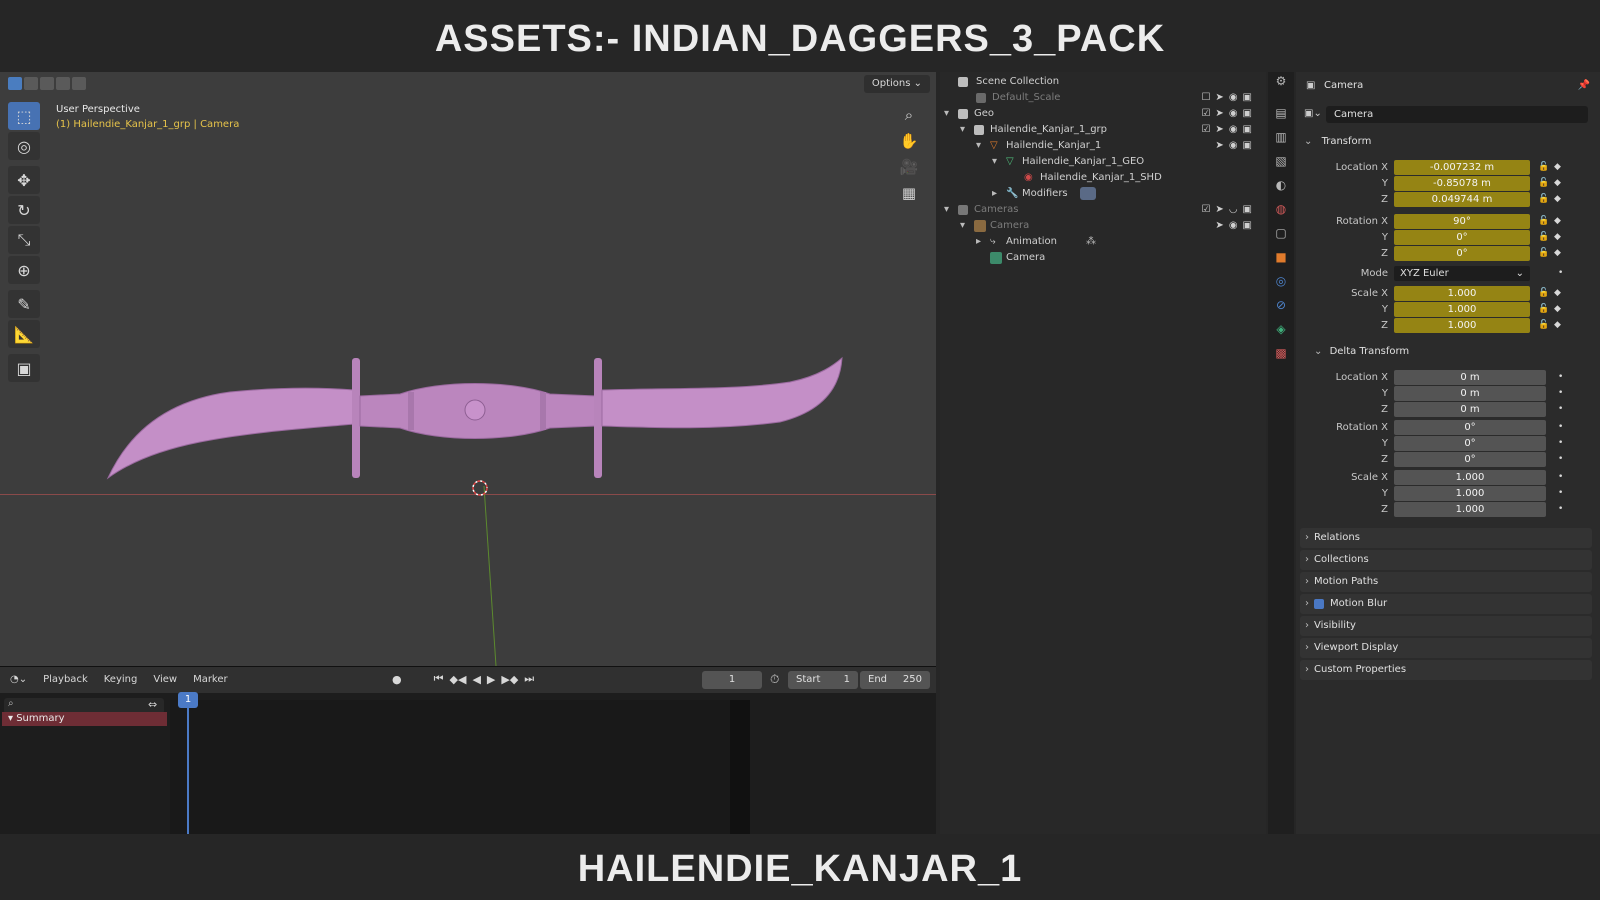 This screenshot has height=900, width=1600. I want to click on constraints-tab-icon: ⊘, so click(1281, 309).